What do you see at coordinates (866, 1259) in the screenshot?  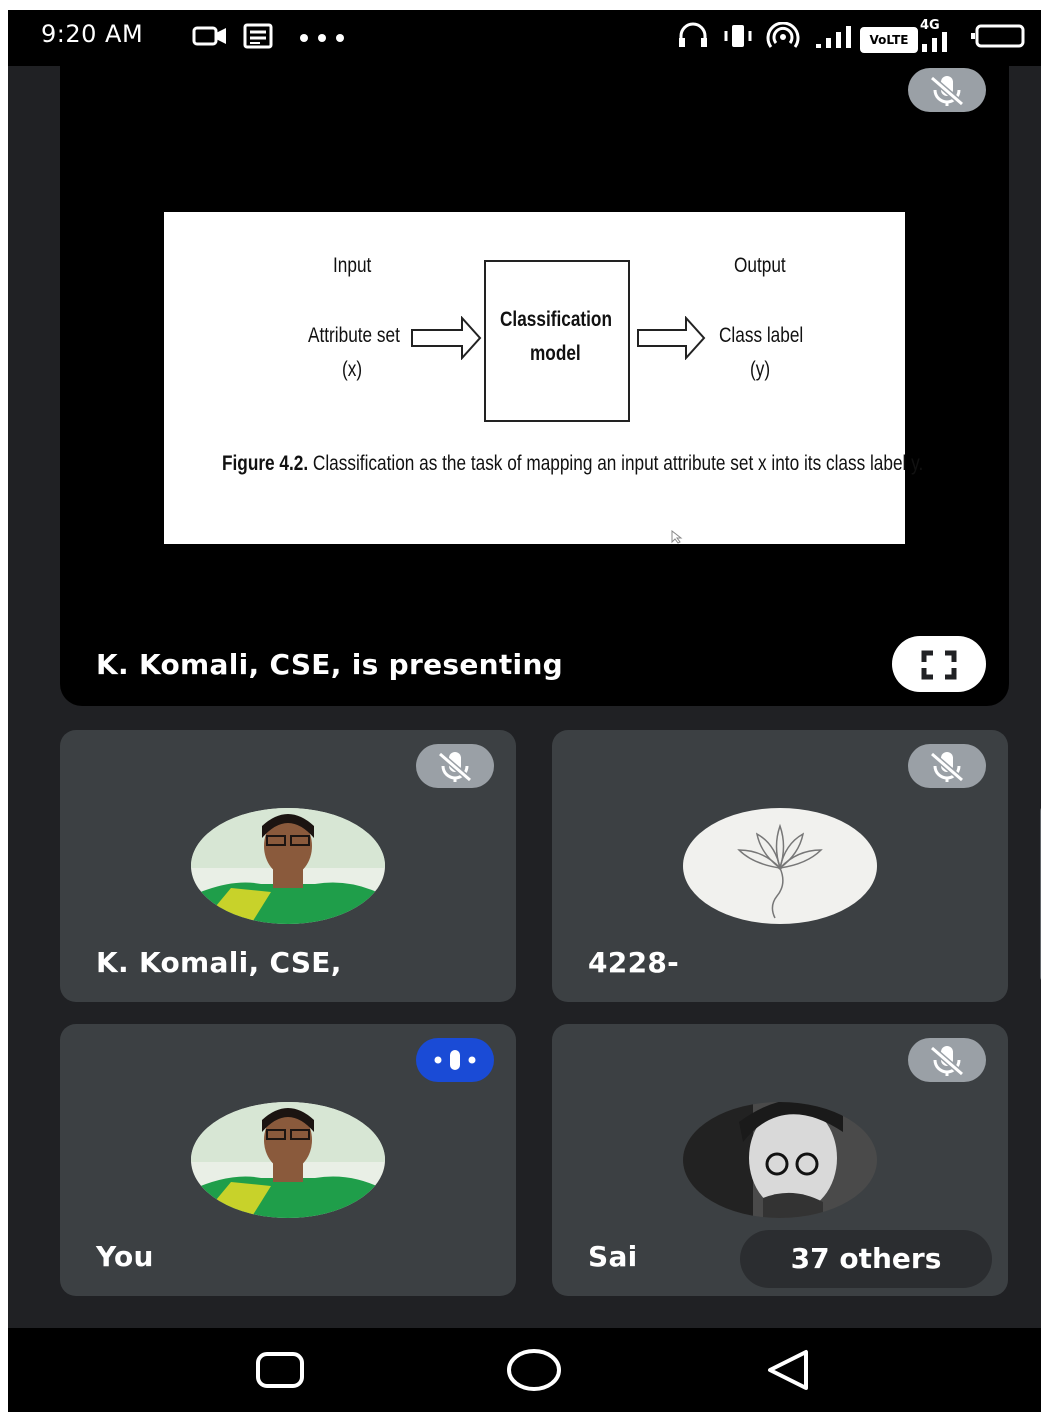 I see `others-count-button: 37 others` at bounding box center [866, 1259].